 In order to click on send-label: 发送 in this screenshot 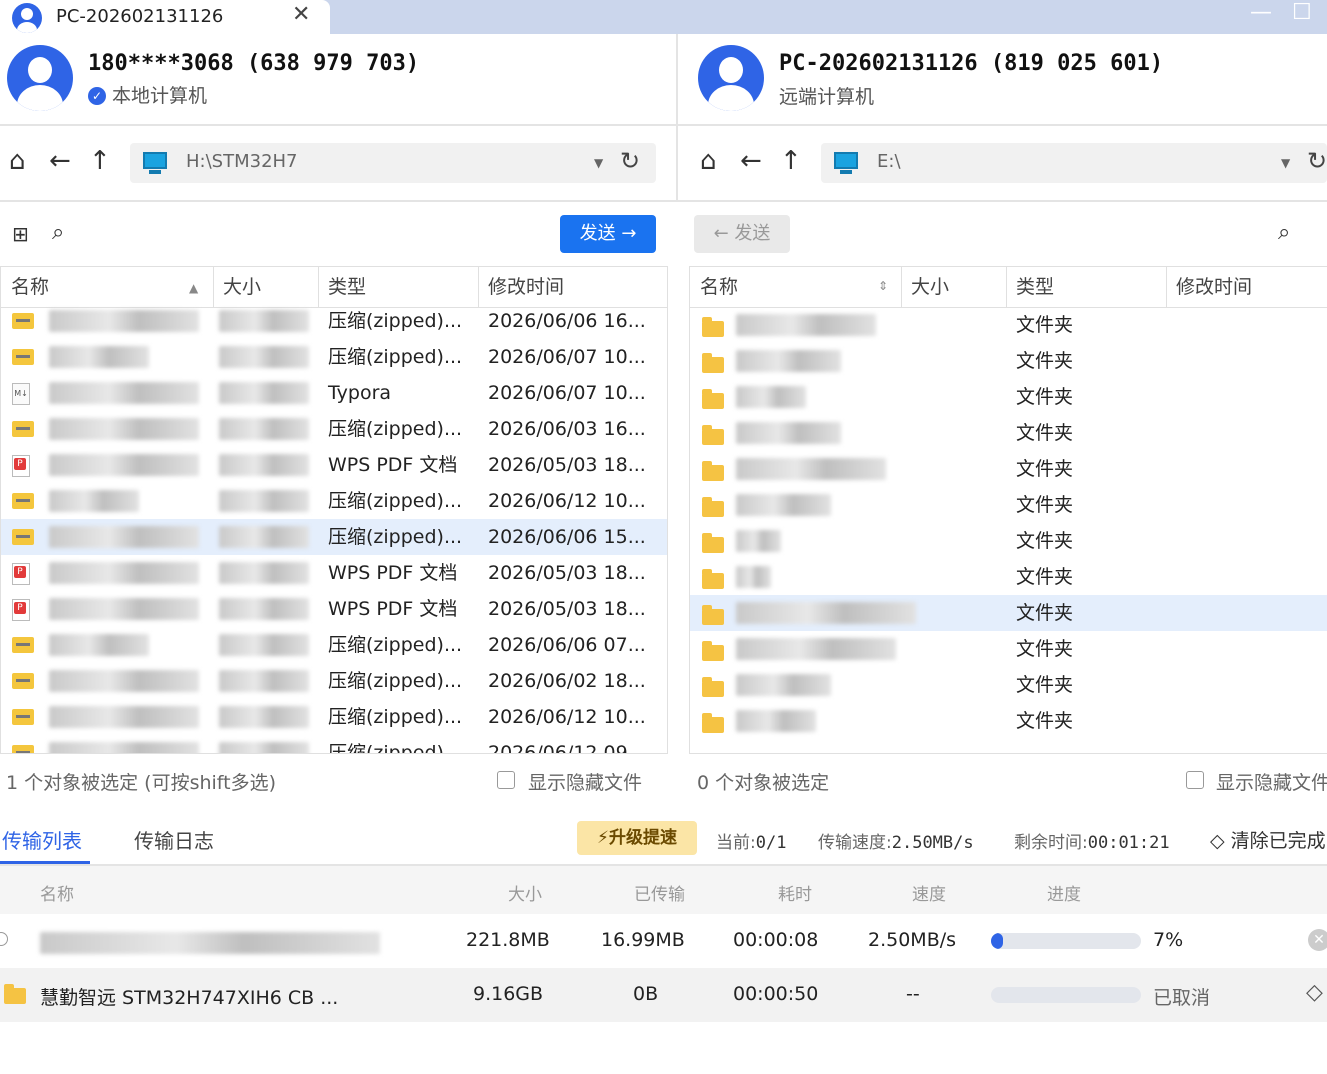, I will do `click(752, 233)`.